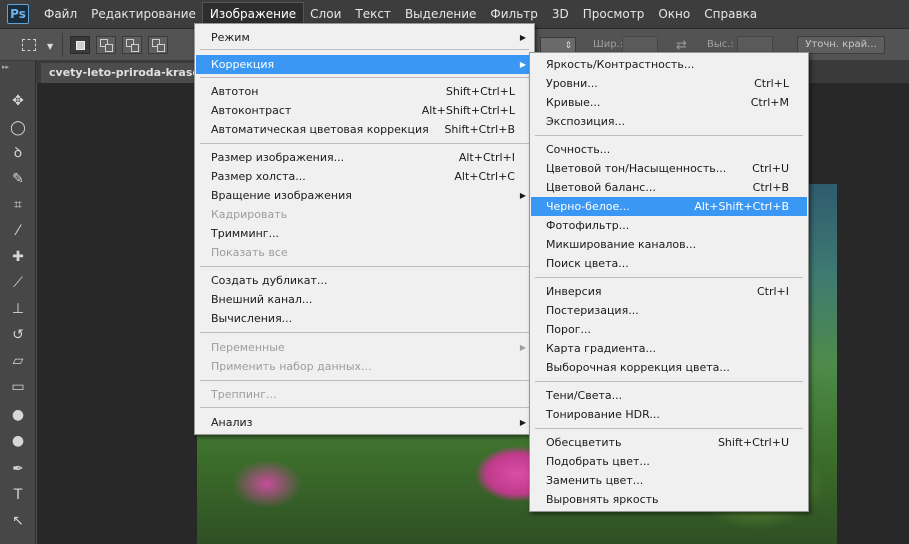  Describe the element at coordinates (232, 422) in the screenshot. I see `menu-item-label: Анализ` at that location.